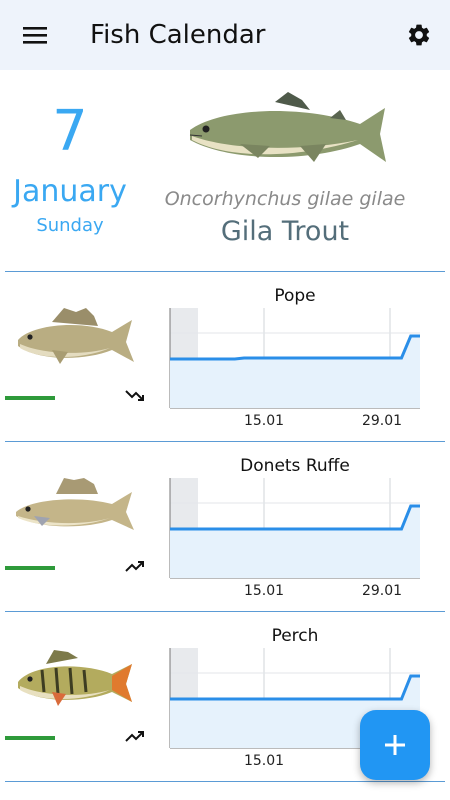 This screenshot has width=450, height=800. Describe the element at coordinates (70, 131) in the screenshot. I see `day-number: 7` at that location.